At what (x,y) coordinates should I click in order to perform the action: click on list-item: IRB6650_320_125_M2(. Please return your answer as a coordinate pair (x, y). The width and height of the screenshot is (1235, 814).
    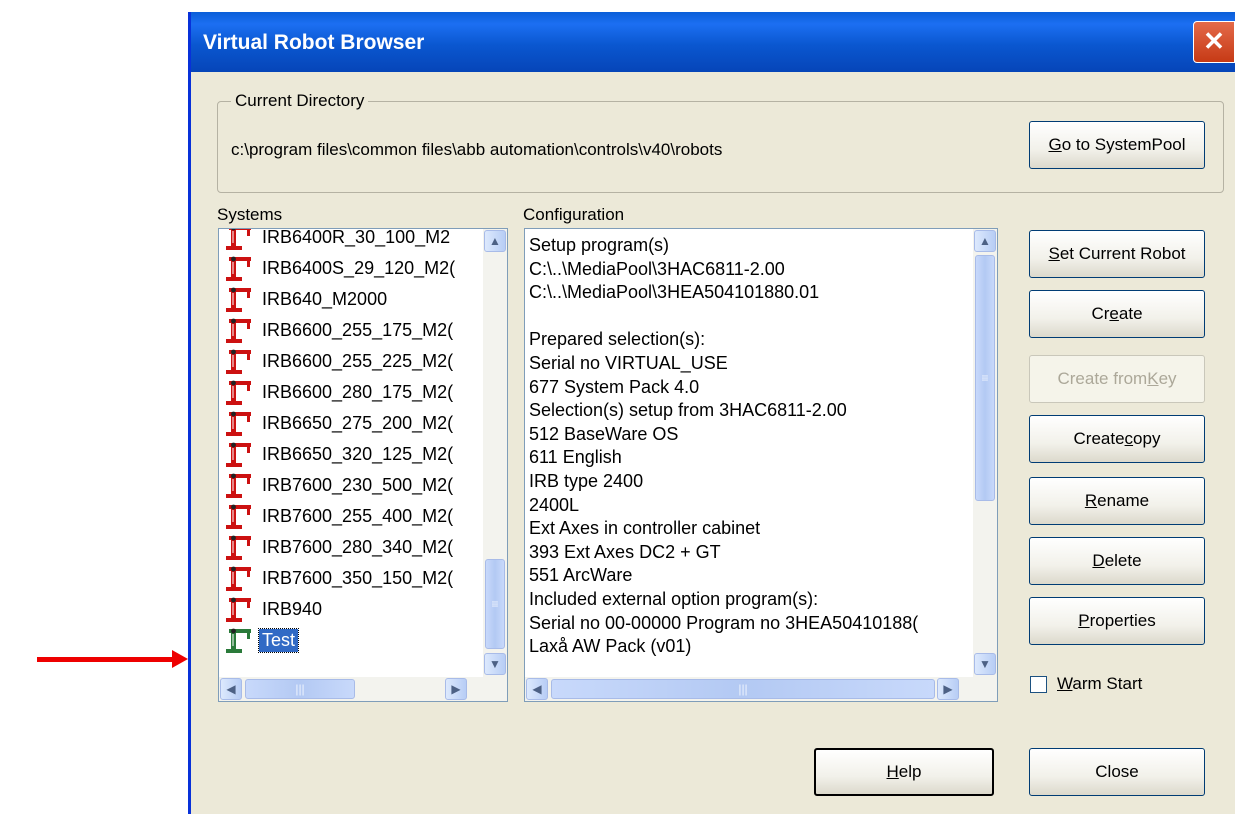
    Looking at the image, I should click on (339, 454).